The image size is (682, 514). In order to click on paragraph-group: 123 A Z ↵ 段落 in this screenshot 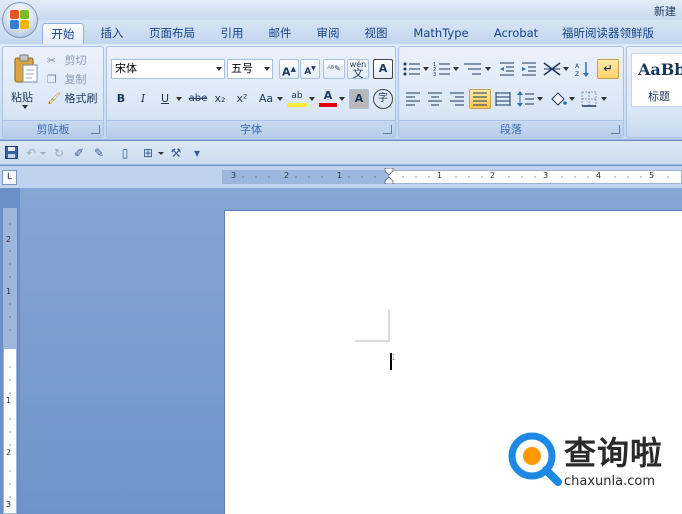, I will do `click(511, 92)`.